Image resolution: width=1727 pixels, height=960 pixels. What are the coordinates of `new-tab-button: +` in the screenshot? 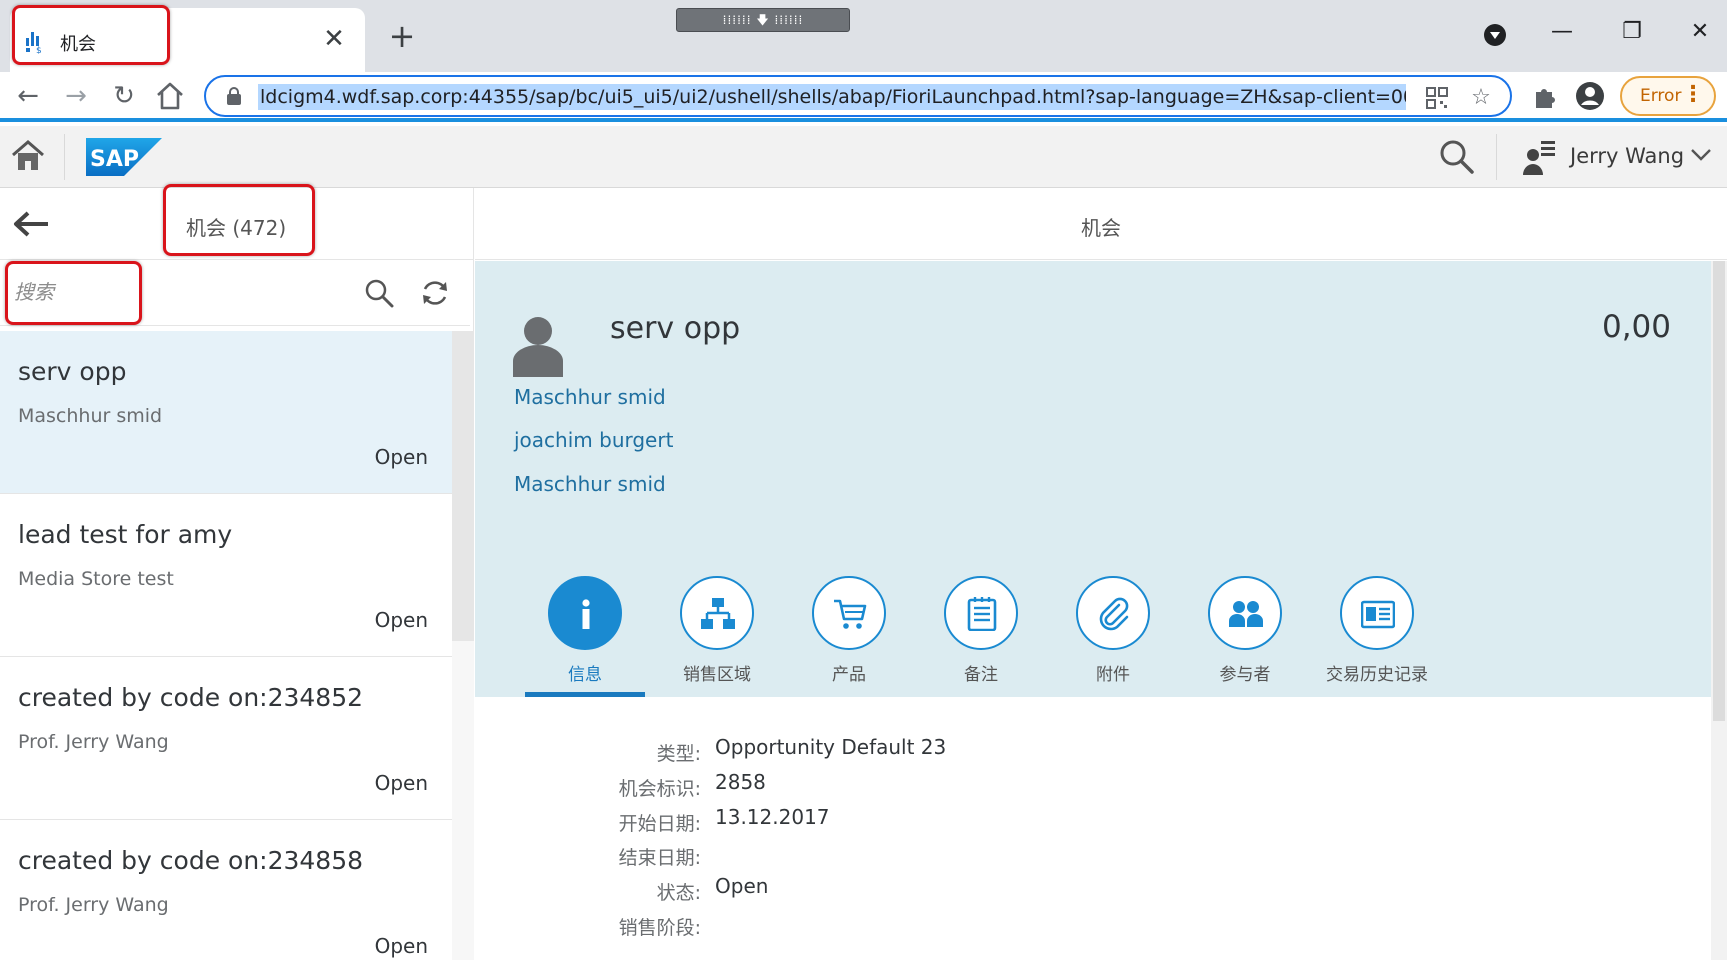 It's located at (402, 36).